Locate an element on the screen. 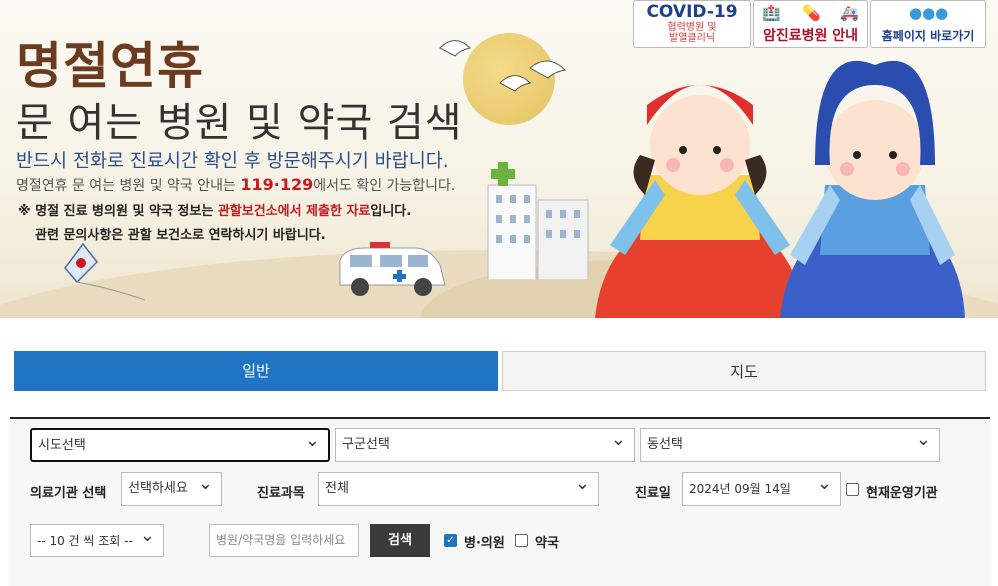  notice-source: ※ 명절 진료 병의원 및 약국 정보는 관할보건소에서 제출한 자료입니다. is located at coordinates (214, 209).